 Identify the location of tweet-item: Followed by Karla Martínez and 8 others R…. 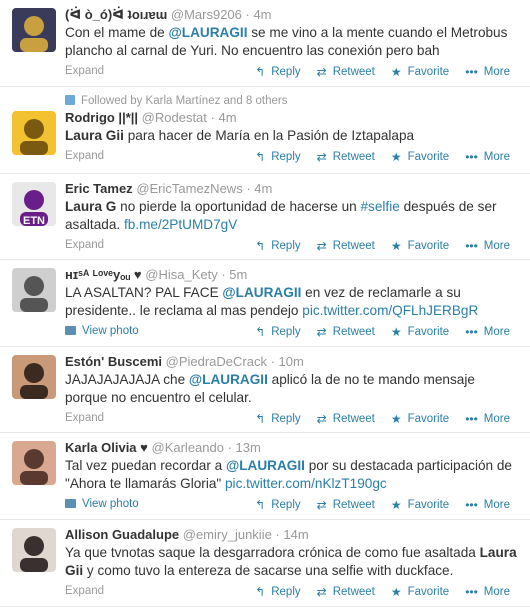
(265, 130).